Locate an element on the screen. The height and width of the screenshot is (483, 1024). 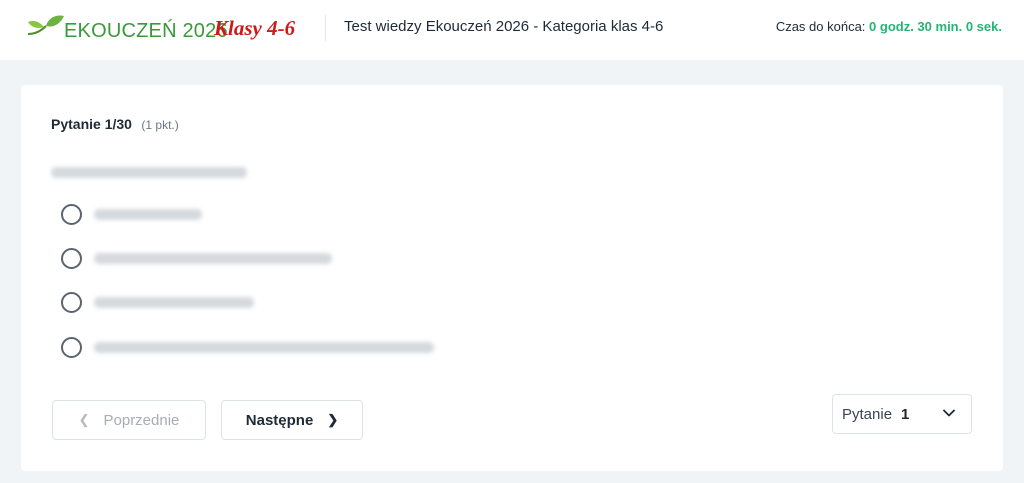
previous-button: ❮ Poprzednie is located at coordinates (129, 420).